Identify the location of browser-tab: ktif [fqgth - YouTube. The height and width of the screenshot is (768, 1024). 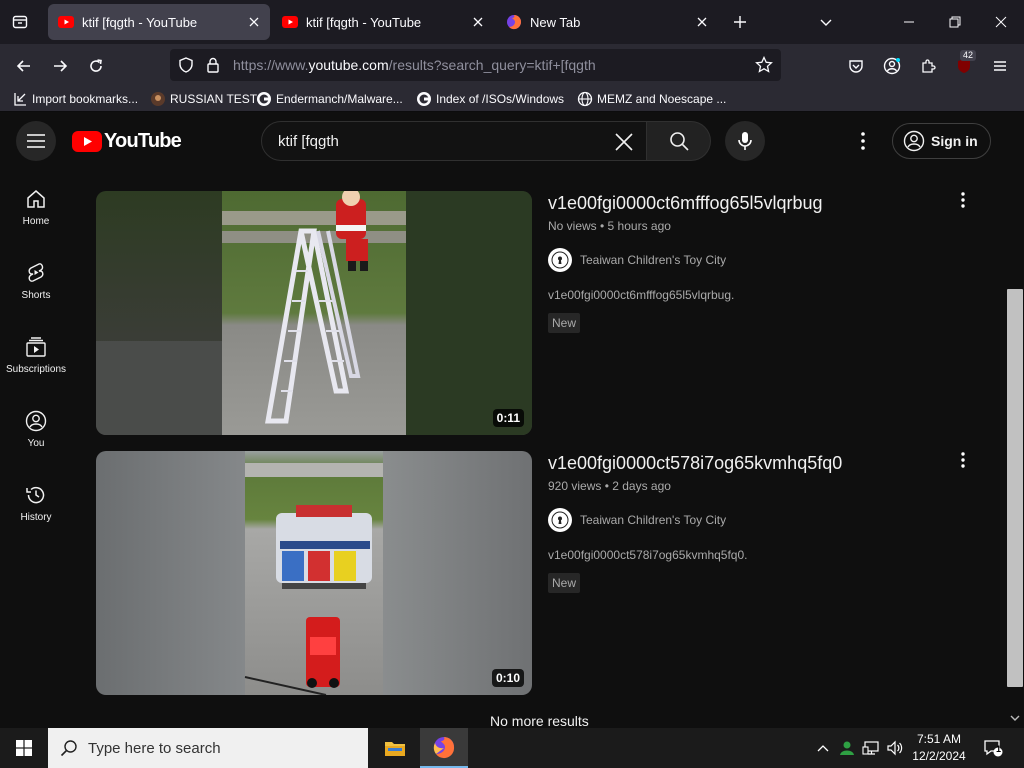
(383, 22).